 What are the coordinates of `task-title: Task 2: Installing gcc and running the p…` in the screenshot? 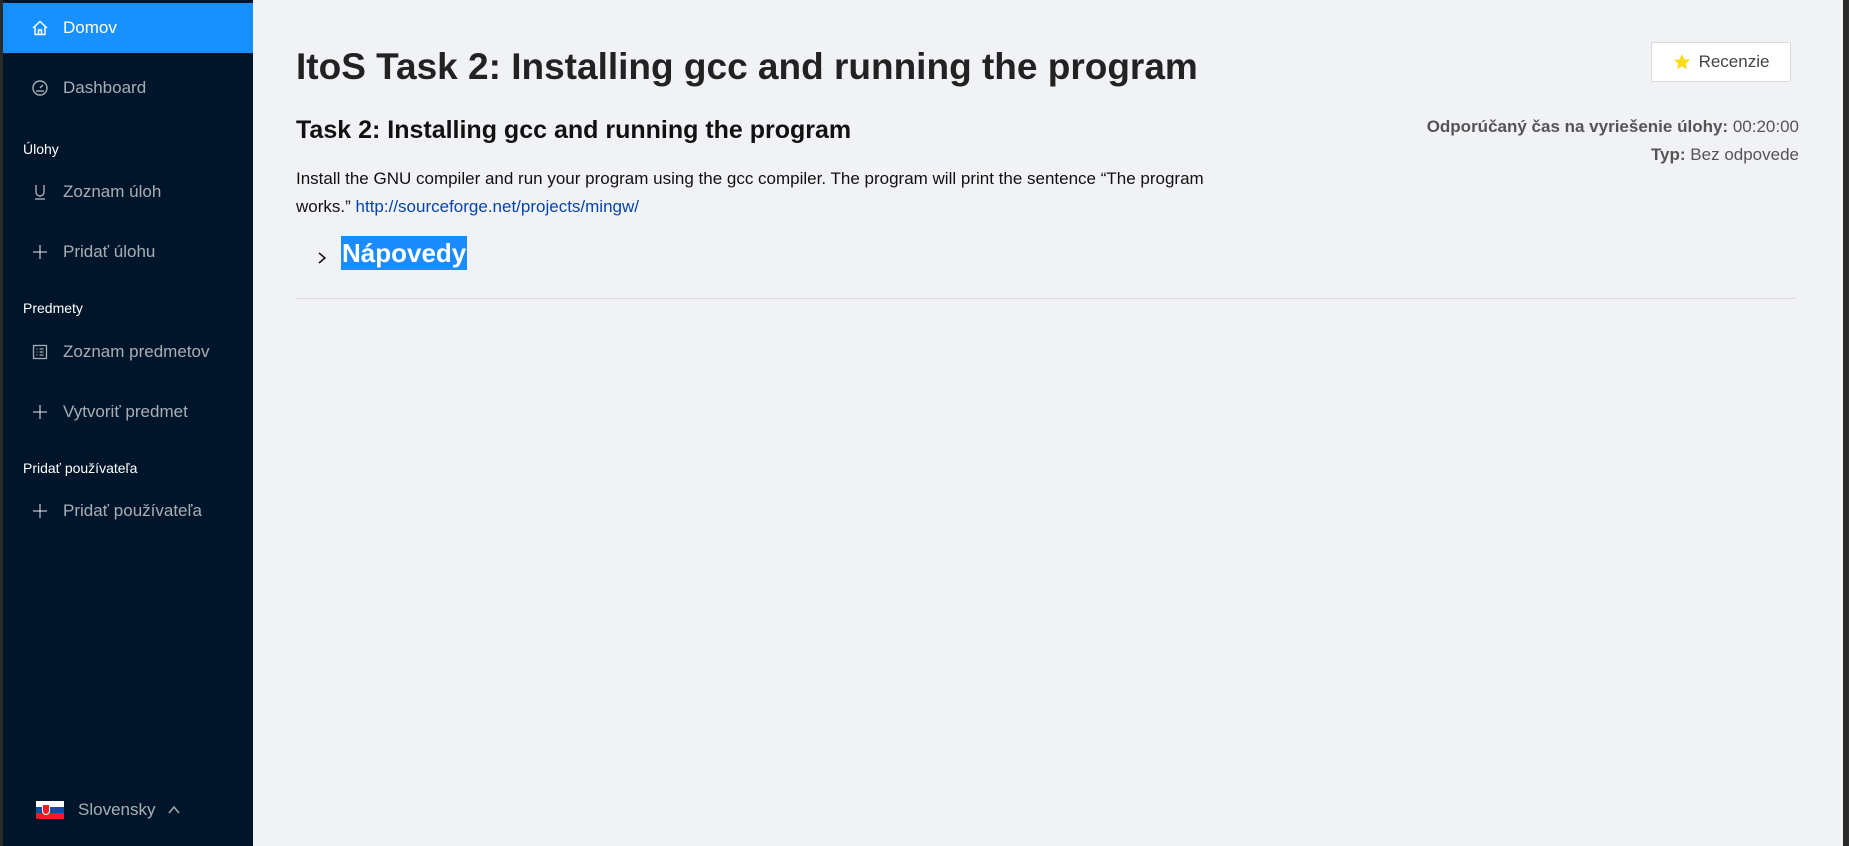 It's located at (574, 130).